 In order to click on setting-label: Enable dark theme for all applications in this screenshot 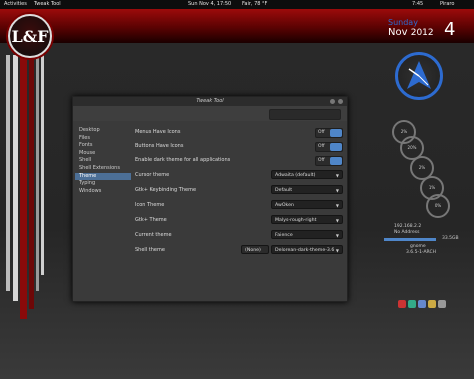, I will do `click(183, 160)`.